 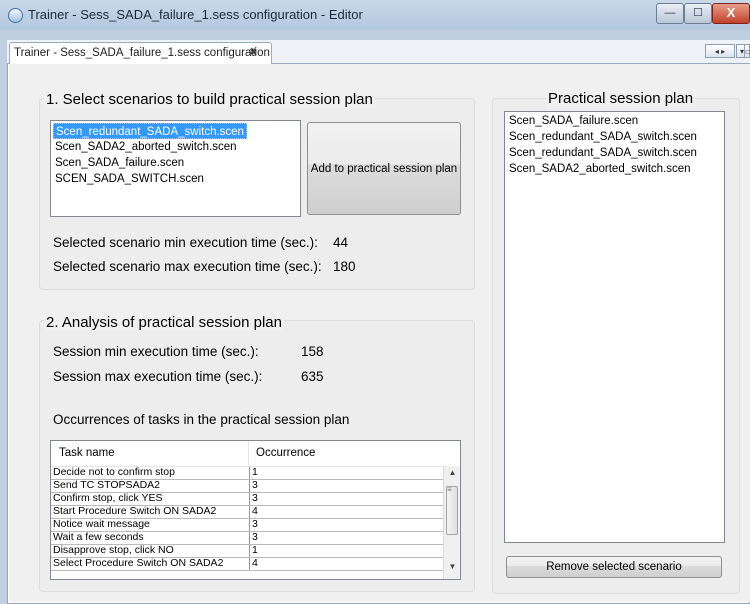 What do you see at coordinates (312, 376) in the screenshot?
I see `session-max-time-value: 635` at bounding box center [312, 376].